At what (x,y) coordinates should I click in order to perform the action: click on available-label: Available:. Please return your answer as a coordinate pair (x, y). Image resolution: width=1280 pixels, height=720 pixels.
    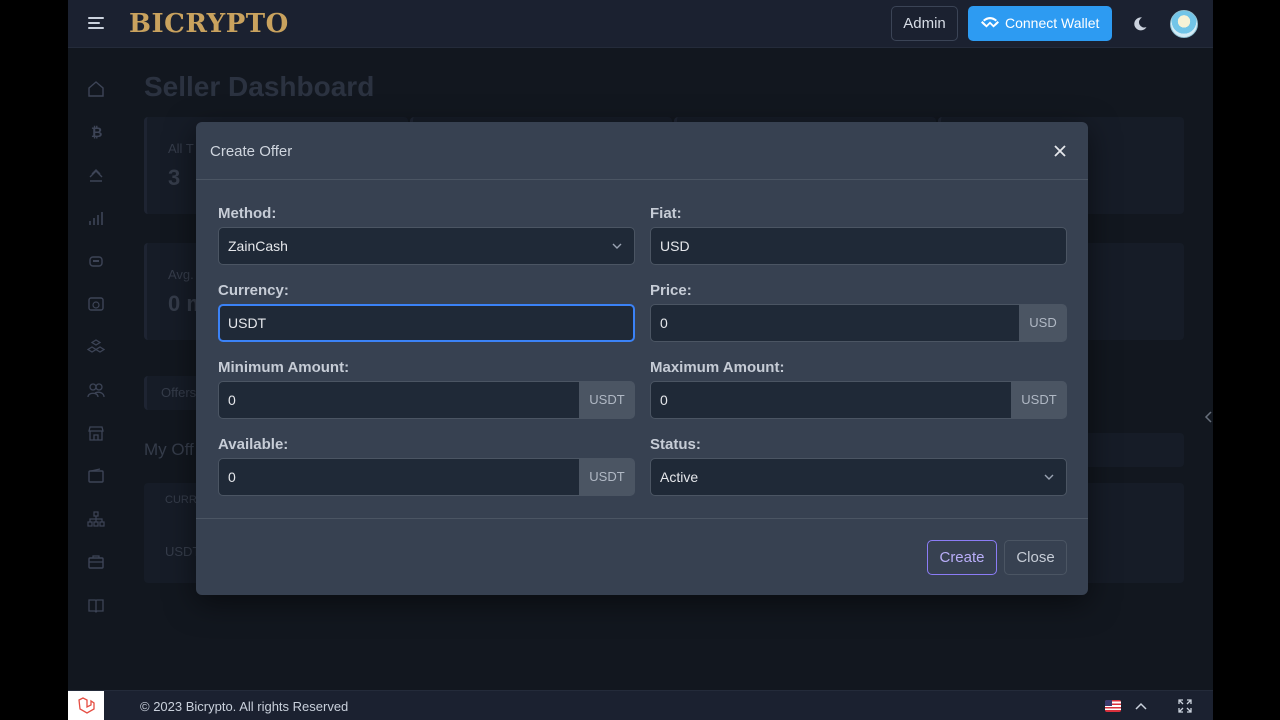
    Looking at the image, I should click on (253, 444).